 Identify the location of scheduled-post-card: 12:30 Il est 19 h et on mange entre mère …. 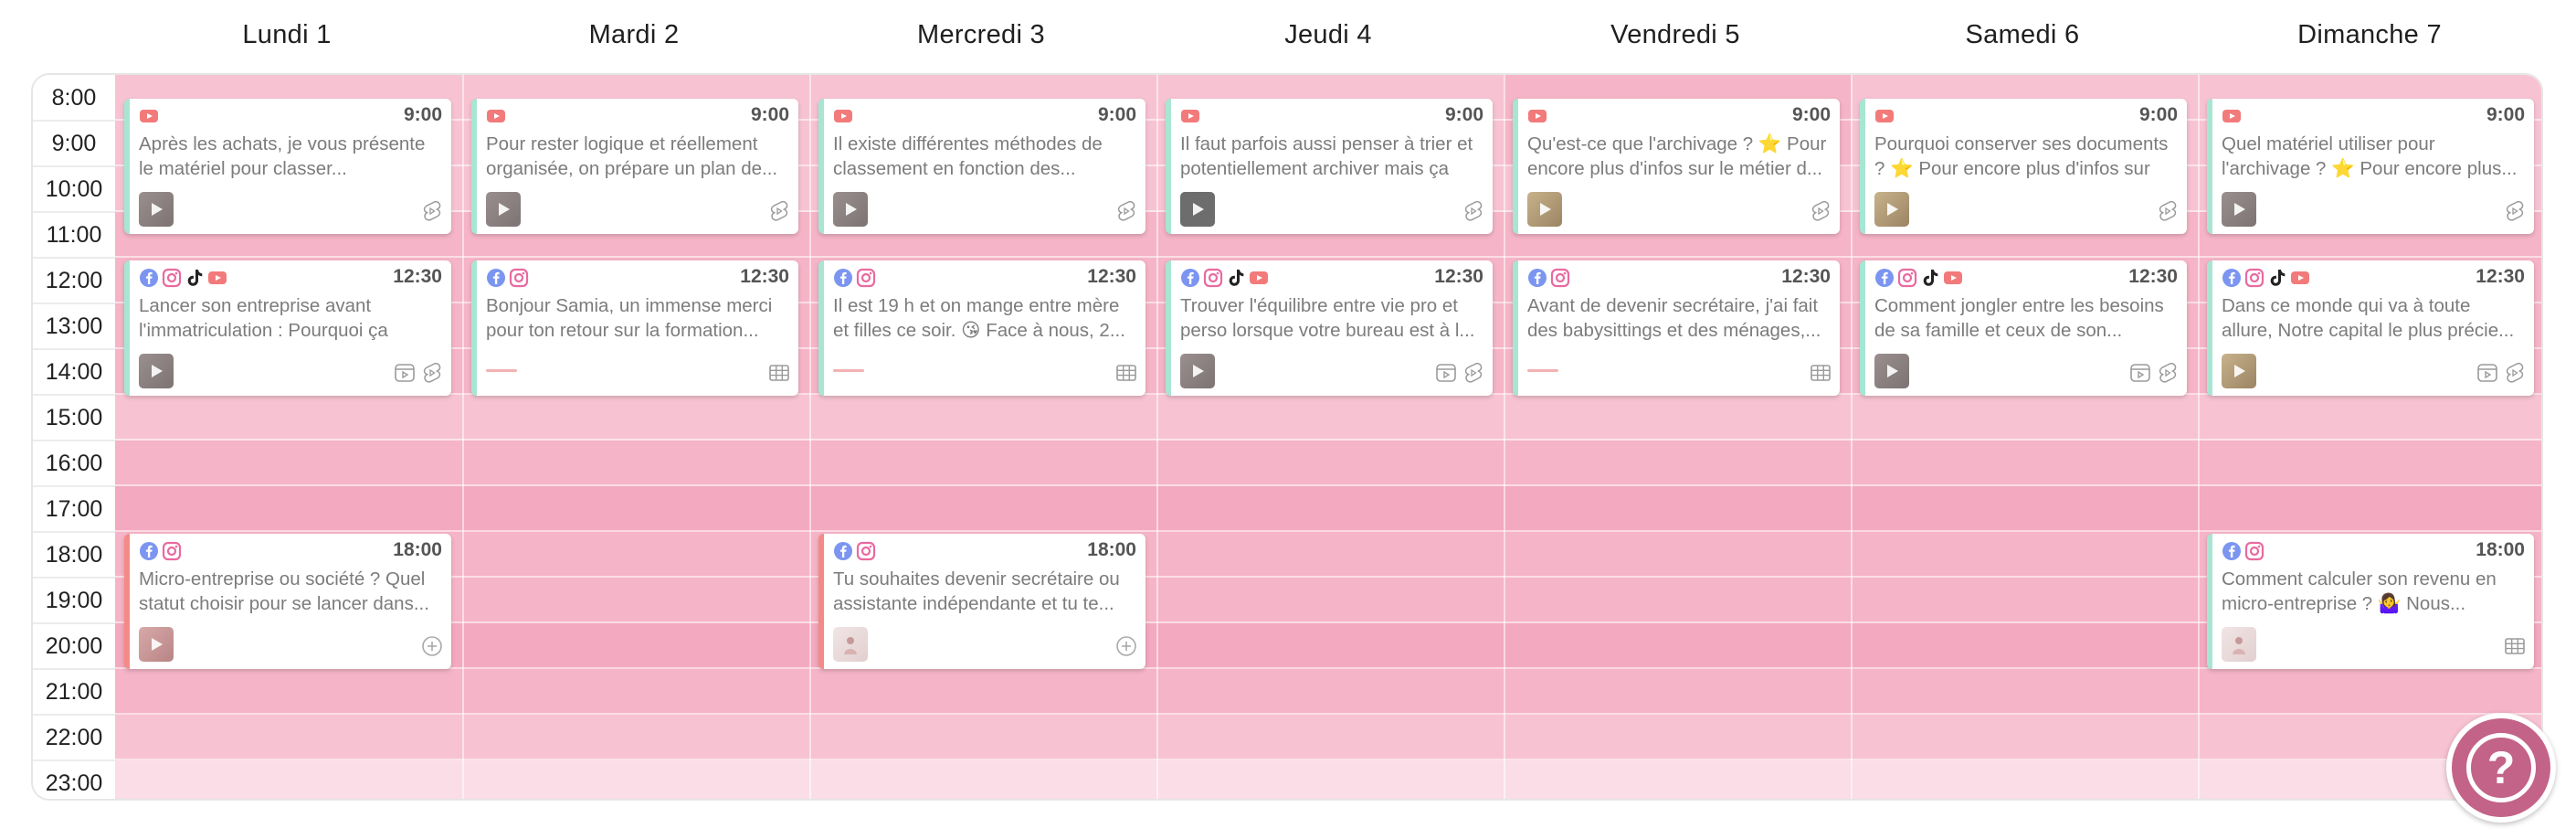
(981, 328).